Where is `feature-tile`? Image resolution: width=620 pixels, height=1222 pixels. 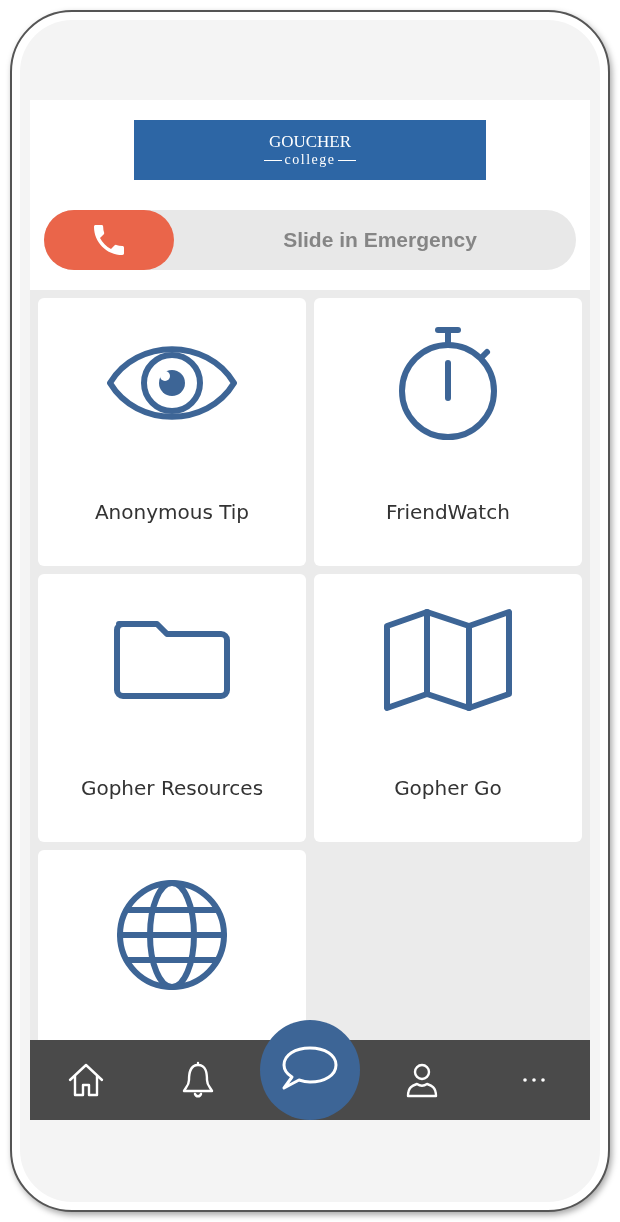 feature-tile is located at coordinates (172, 945).